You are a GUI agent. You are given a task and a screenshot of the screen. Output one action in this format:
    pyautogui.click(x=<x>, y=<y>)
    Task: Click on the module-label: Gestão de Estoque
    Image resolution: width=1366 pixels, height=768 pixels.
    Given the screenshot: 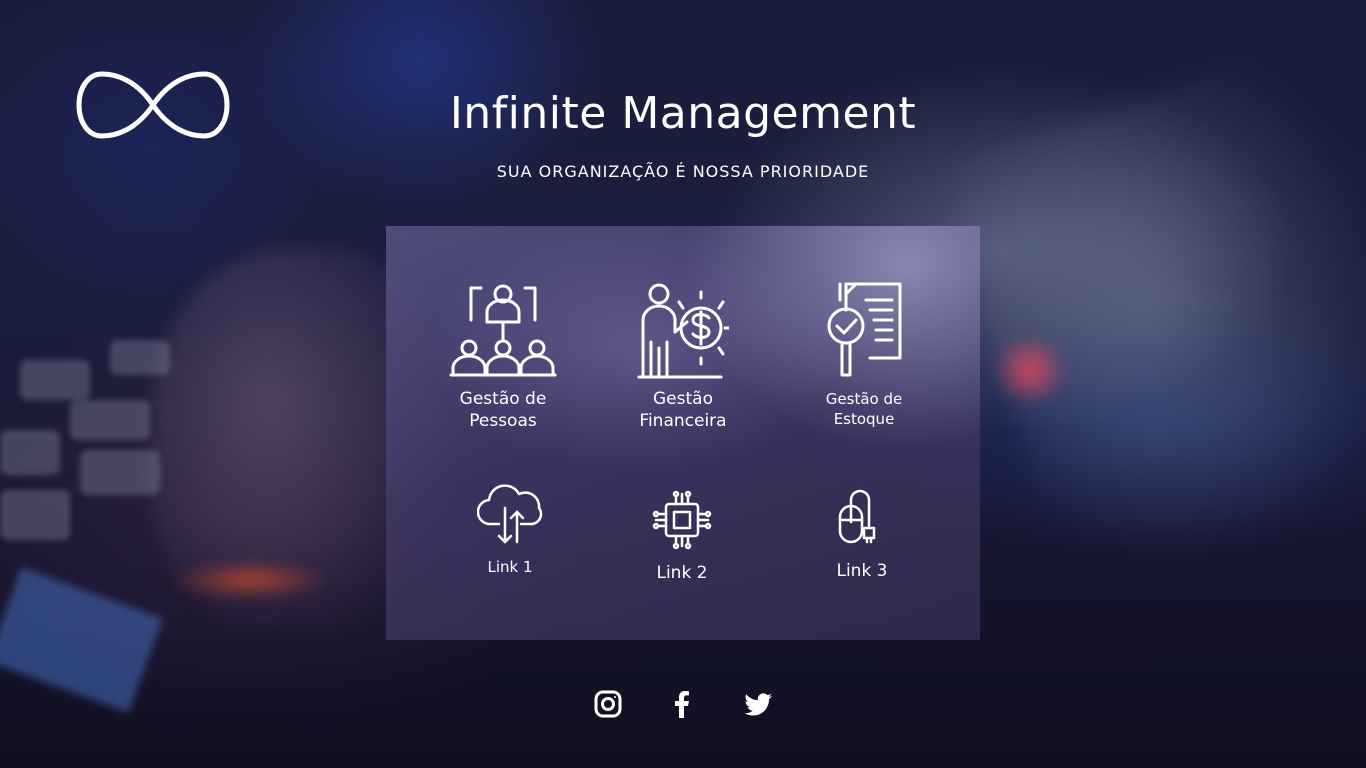 What is the action you would take?
    pyautogui.click(x=864, y=409)
    